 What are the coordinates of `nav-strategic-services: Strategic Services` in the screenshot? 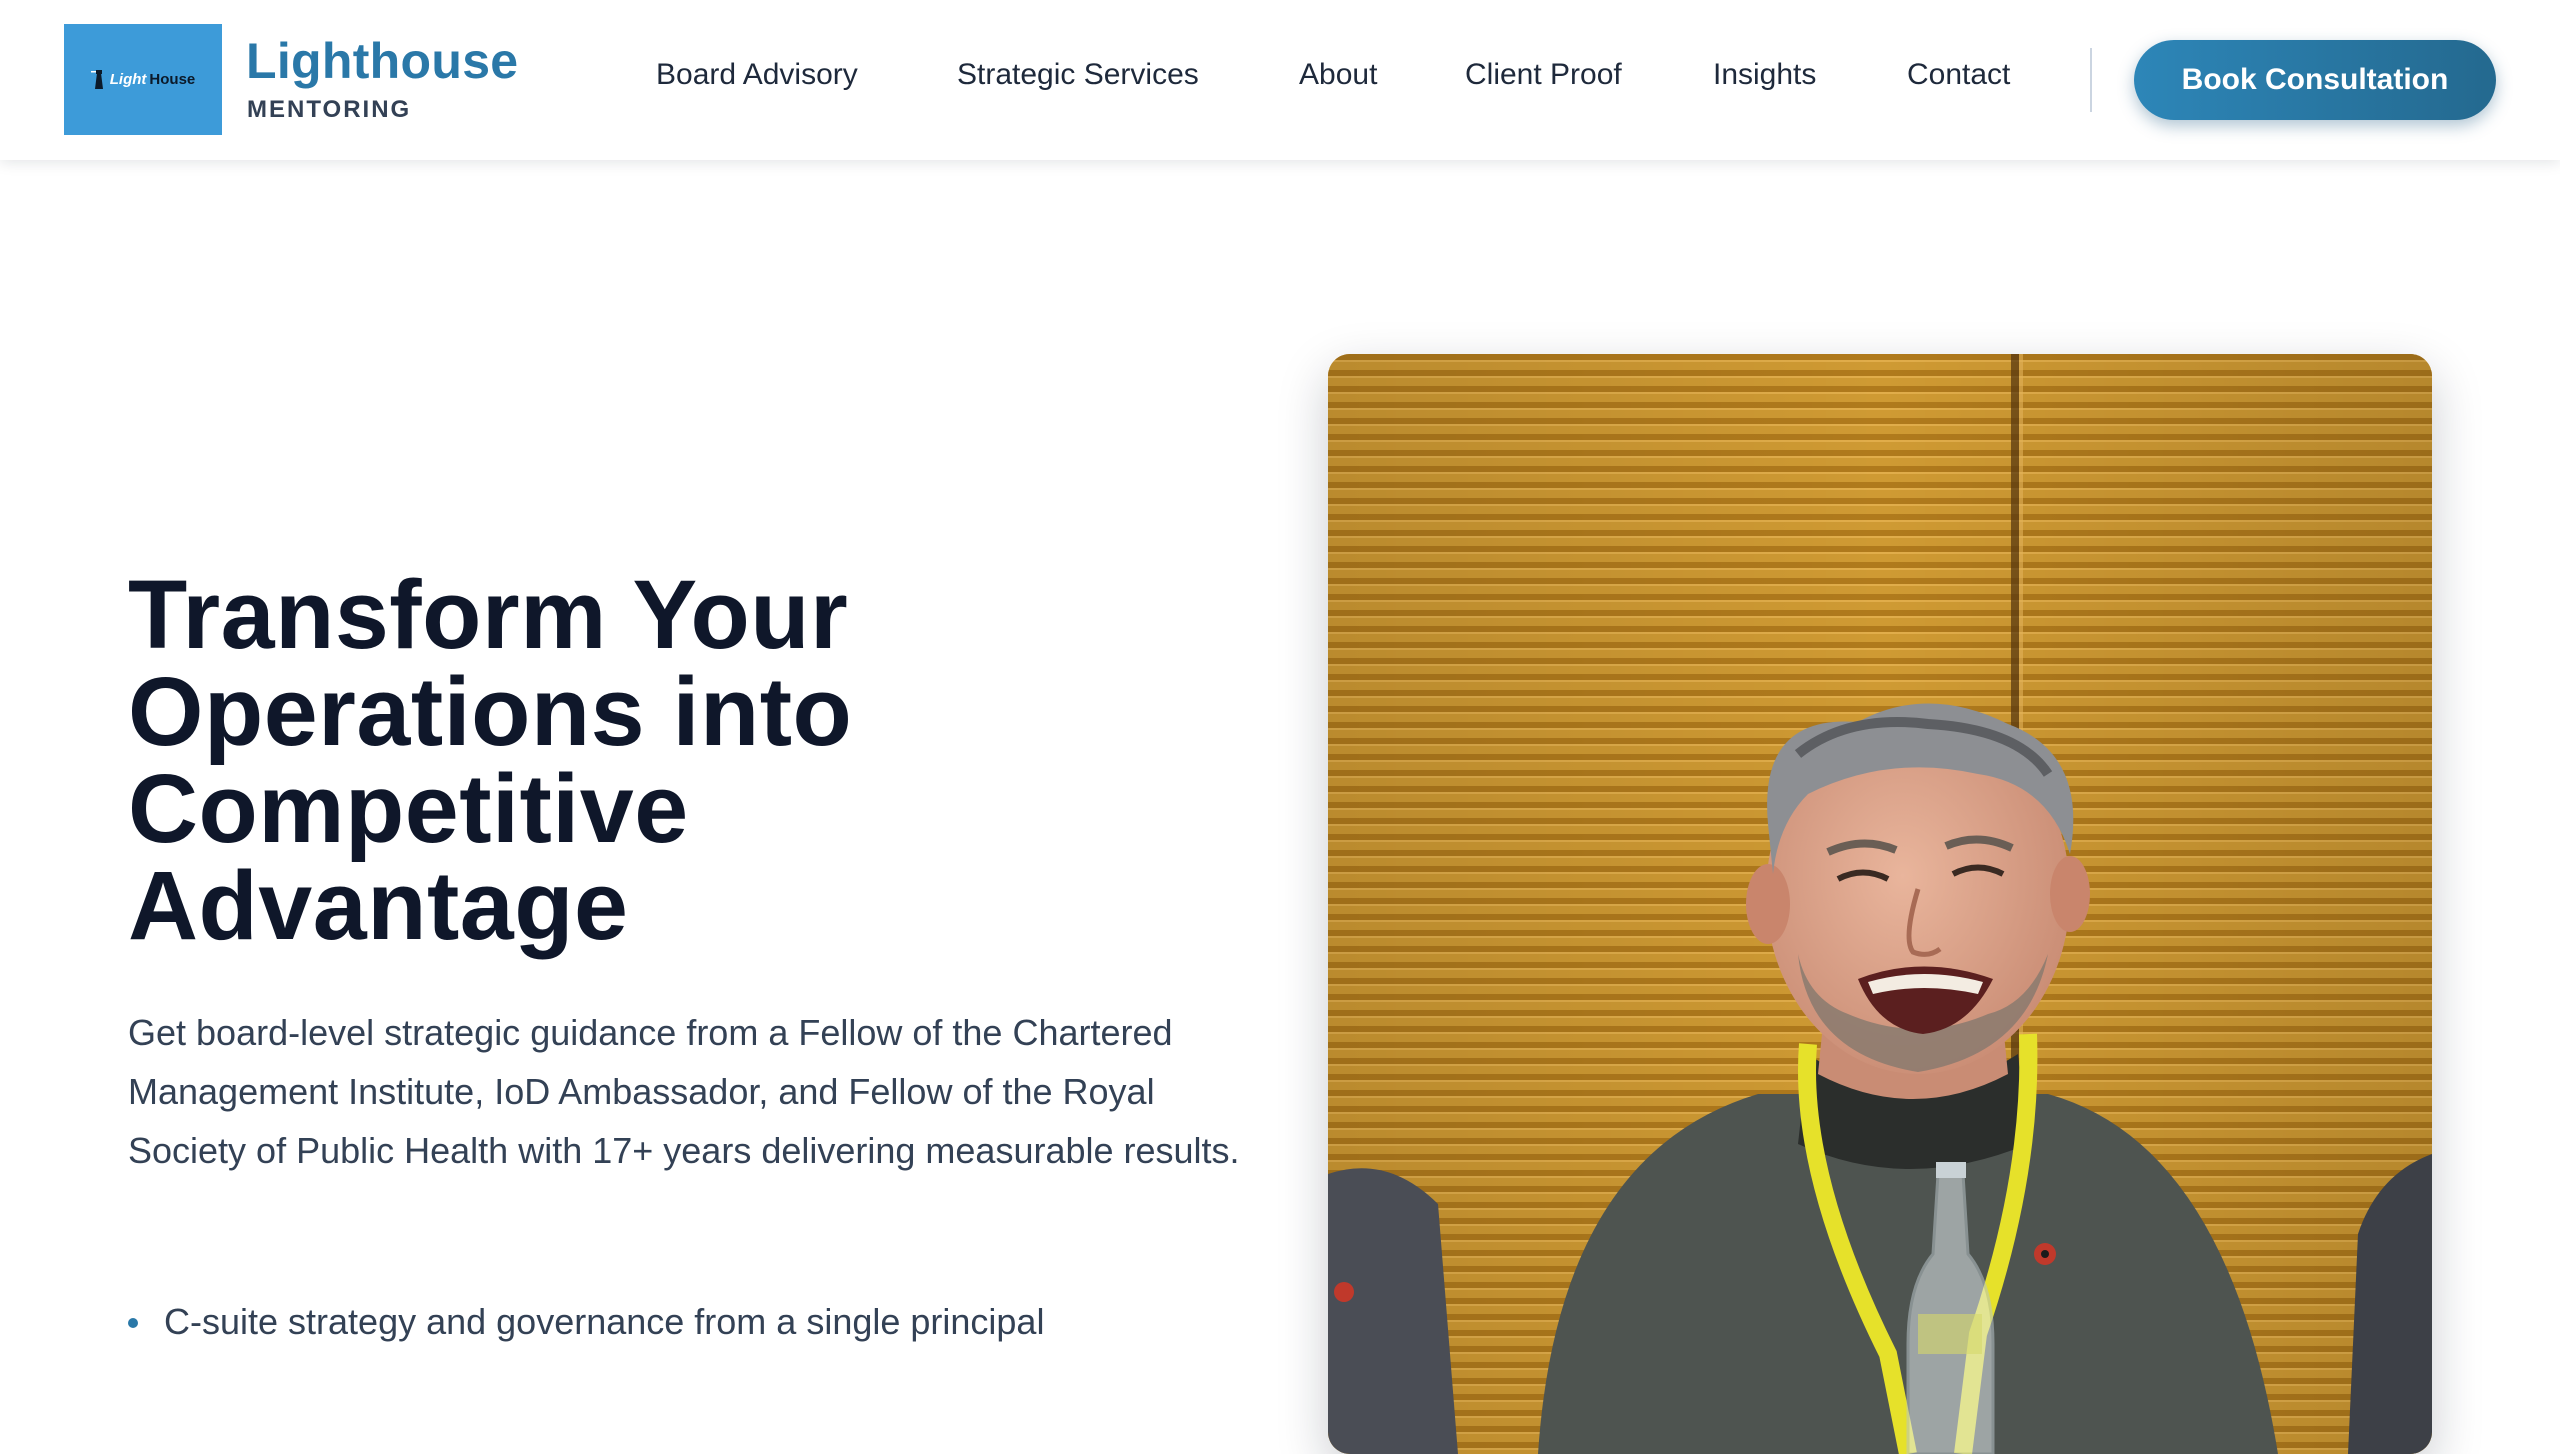 It's located at (1078, 75).